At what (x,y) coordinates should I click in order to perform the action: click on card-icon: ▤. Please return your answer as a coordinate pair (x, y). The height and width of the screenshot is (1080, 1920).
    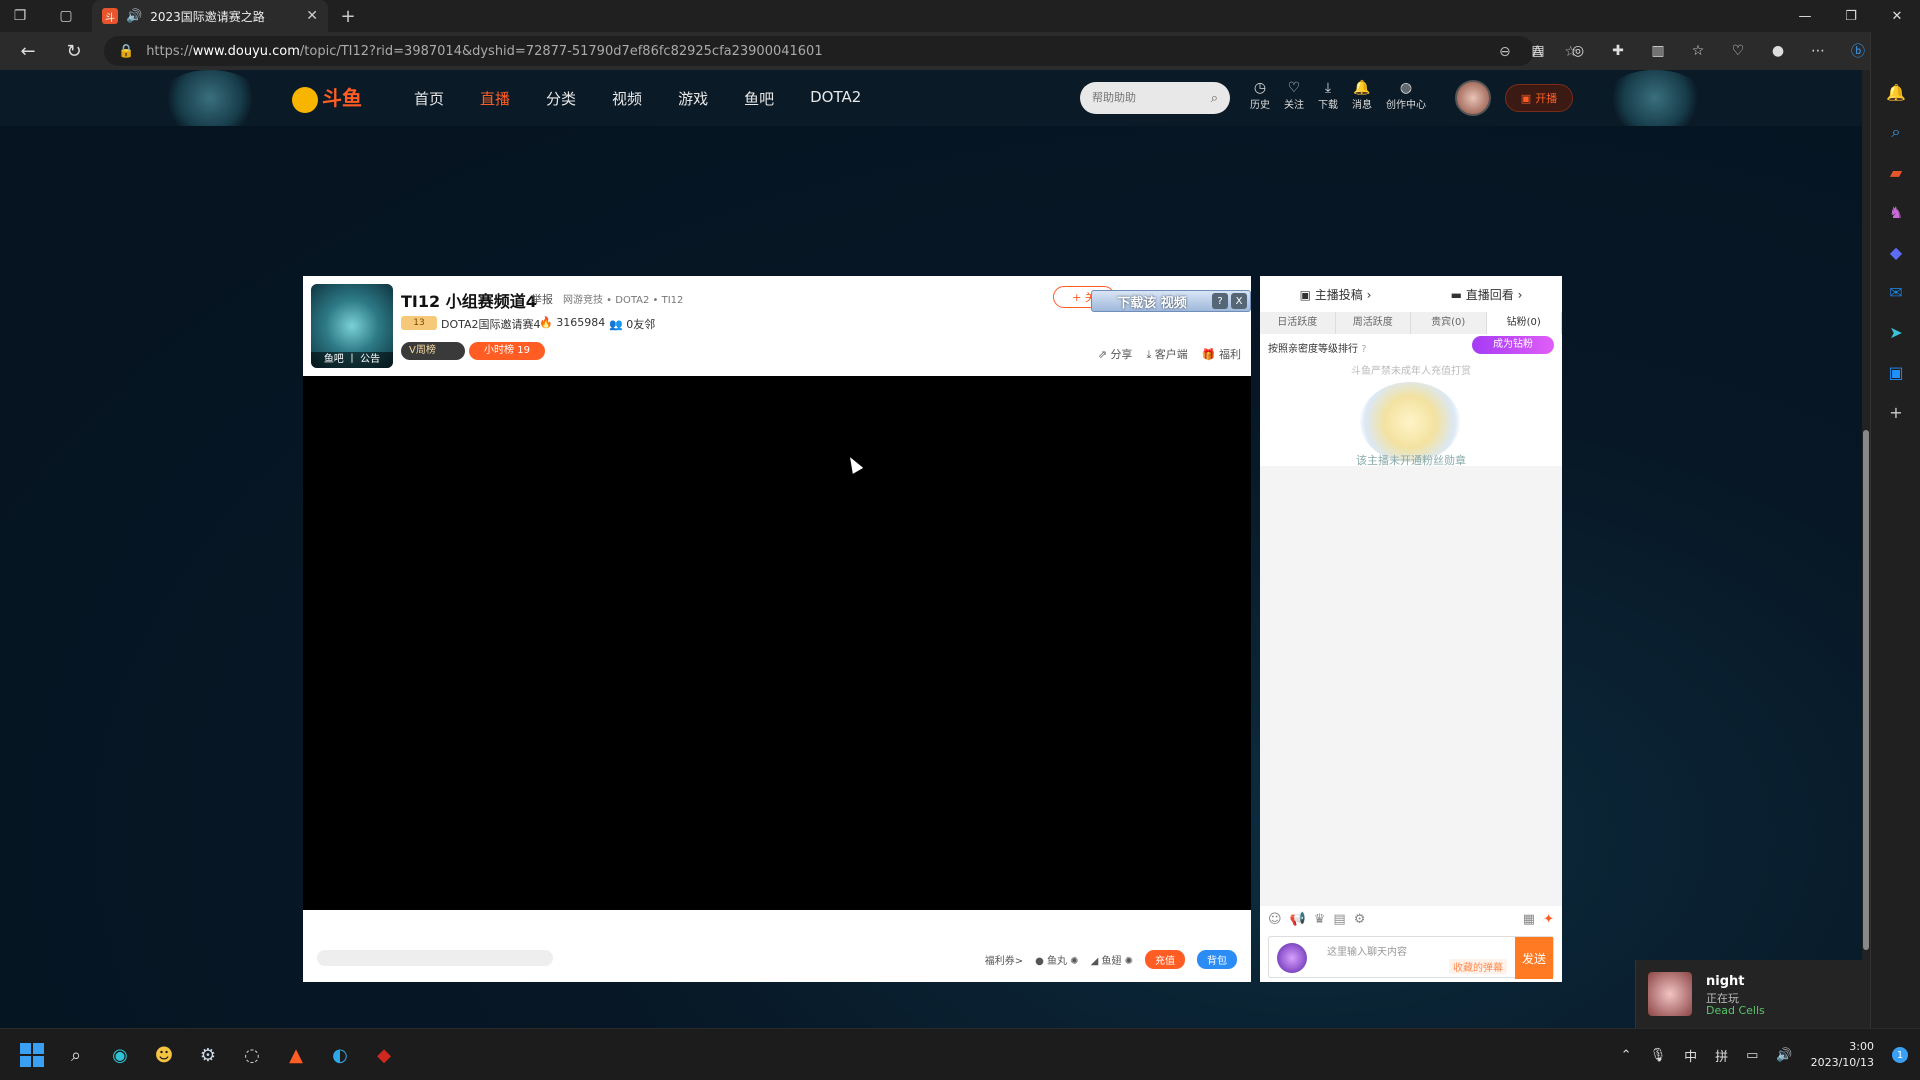
    Looking at the image, I should click on (1339, 919).